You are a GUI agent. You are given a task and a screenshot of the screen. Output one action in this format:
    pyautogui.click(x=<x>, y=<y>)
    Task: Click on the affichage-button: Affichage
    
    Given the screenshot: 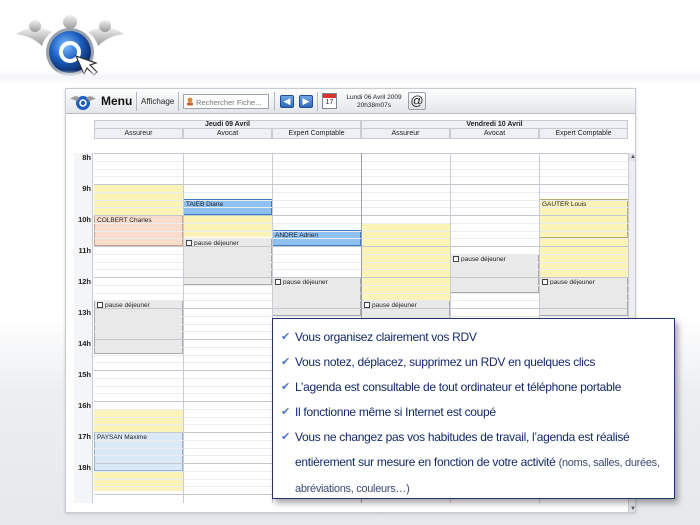 What is the action you would take?
    pyautogui.click(x=157, y=101)
    